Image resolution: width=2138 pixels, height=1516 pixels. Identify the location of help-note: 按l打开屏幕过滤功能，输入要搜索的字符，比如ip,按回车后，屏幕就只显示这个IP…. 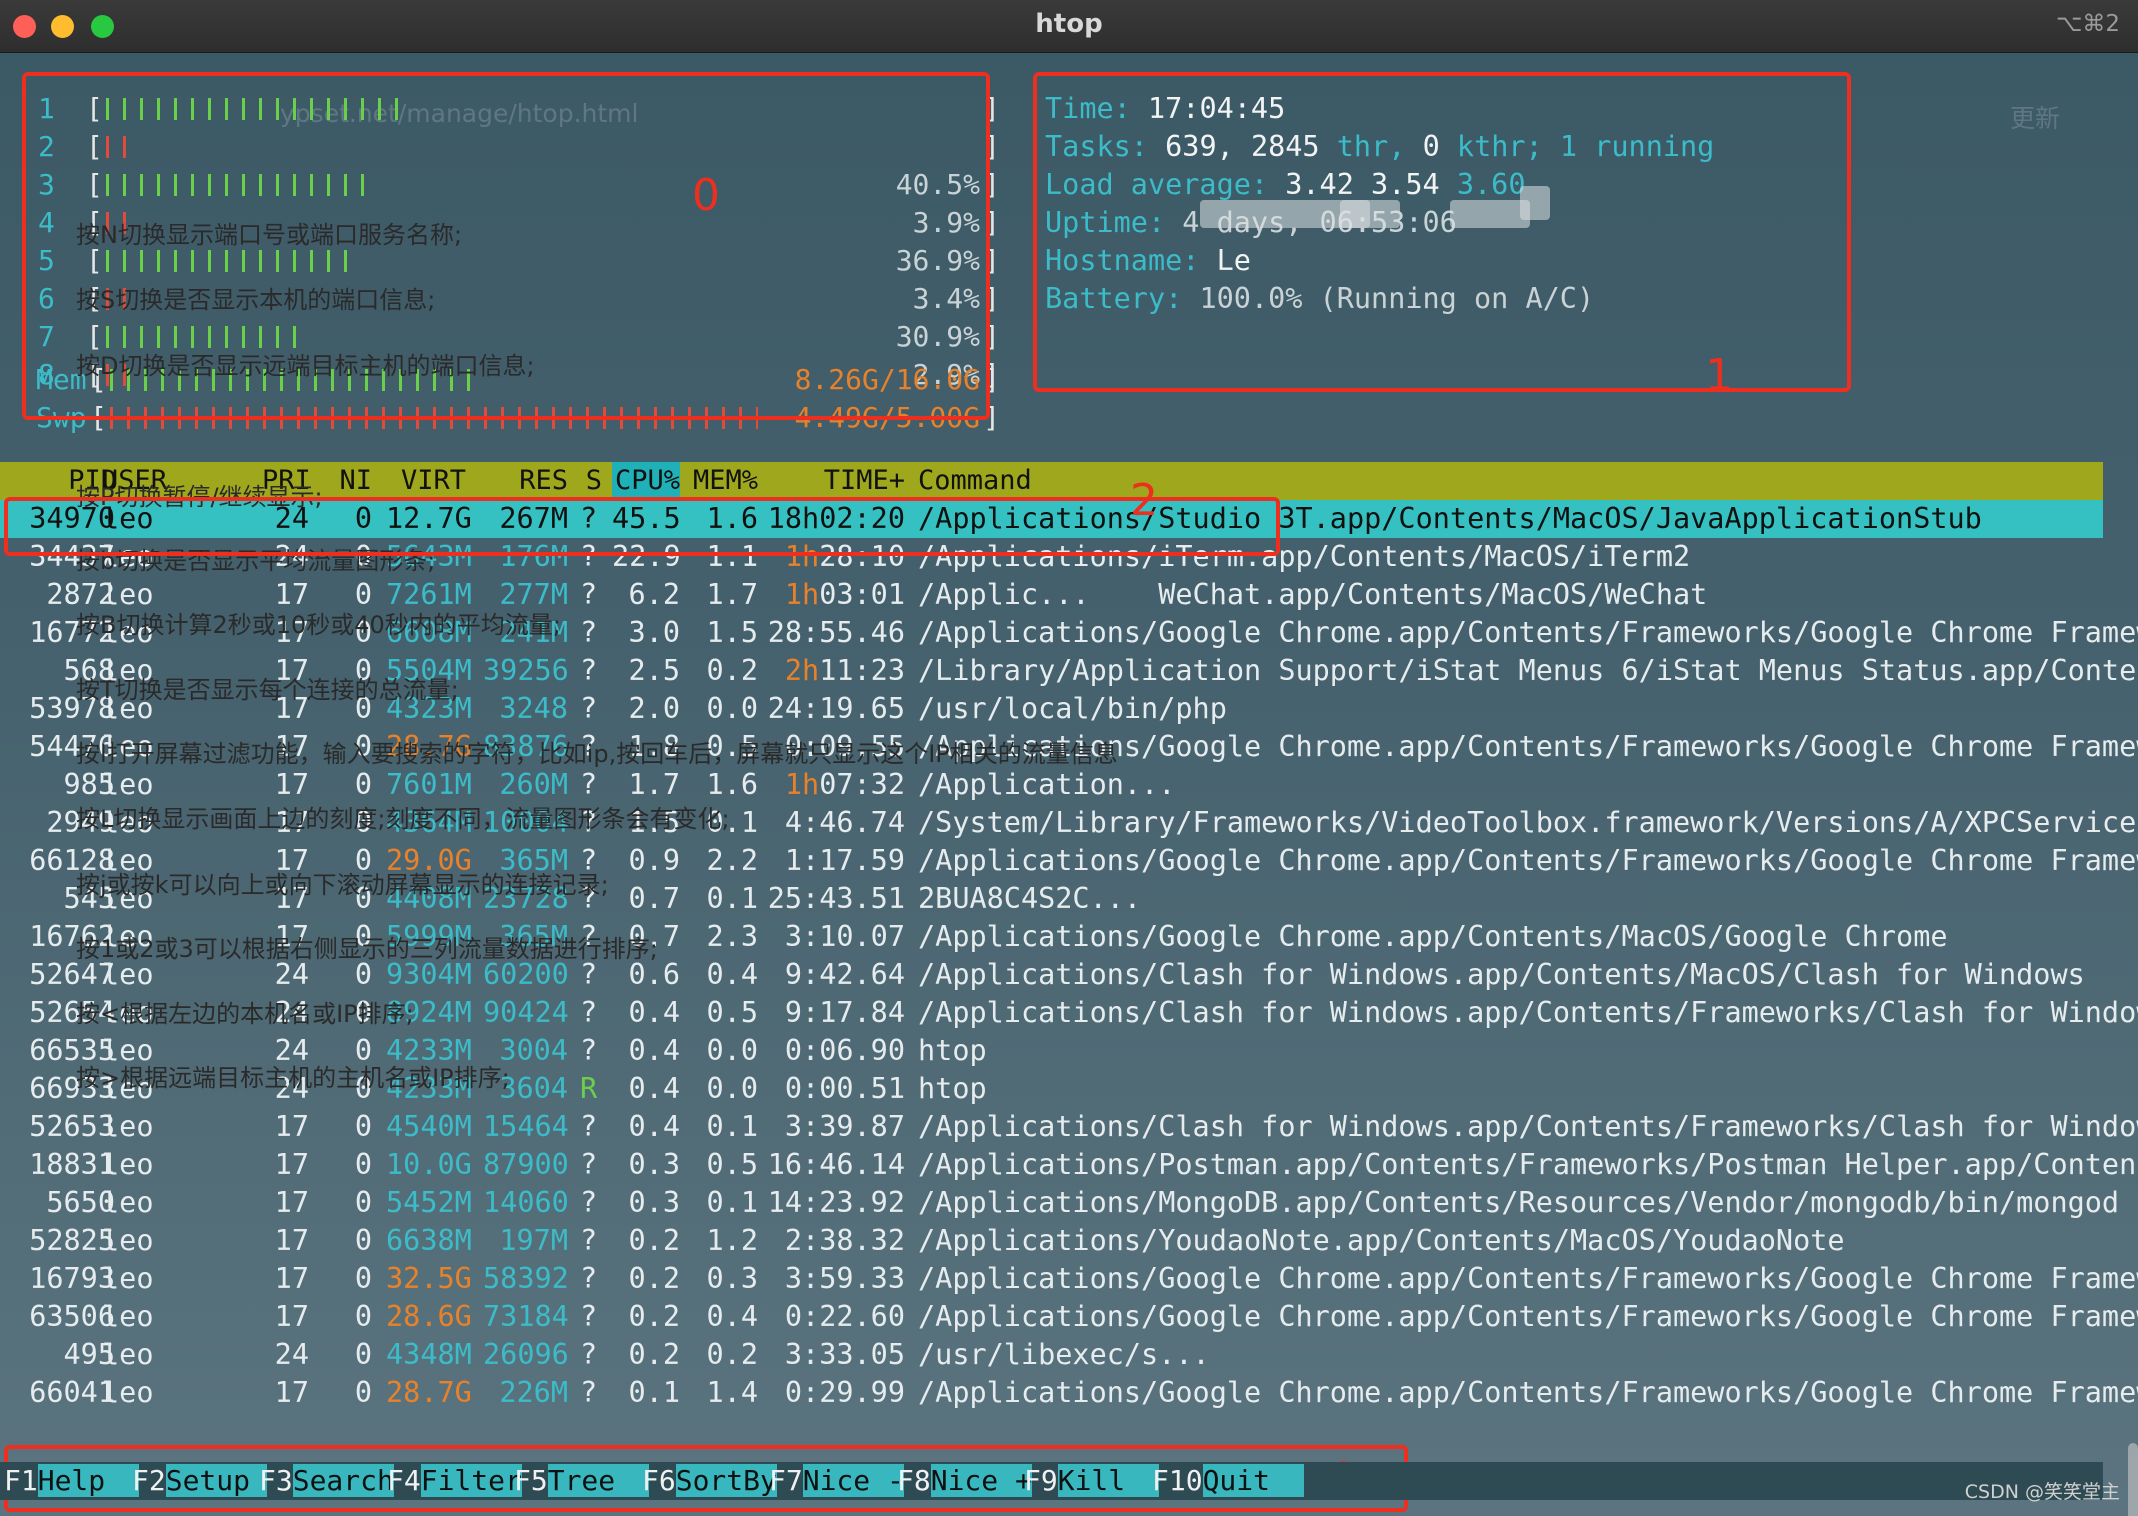
(597, 754).